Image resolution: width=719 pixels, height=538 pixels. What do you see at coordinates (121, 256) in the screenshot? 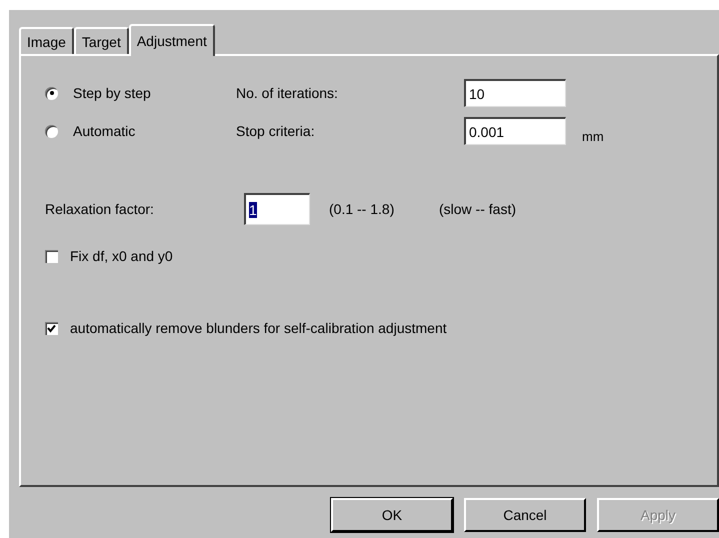
I see `checkbox-label: Fix df, x0 and y0` at bounding box center [121, 256].